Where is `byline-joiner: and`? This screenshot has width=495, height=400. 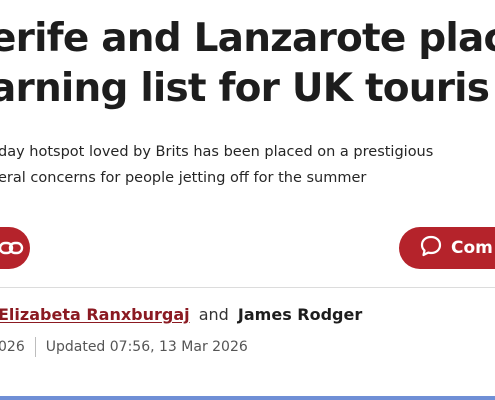 byline-joiner: and is located at coordinates (213, 314).